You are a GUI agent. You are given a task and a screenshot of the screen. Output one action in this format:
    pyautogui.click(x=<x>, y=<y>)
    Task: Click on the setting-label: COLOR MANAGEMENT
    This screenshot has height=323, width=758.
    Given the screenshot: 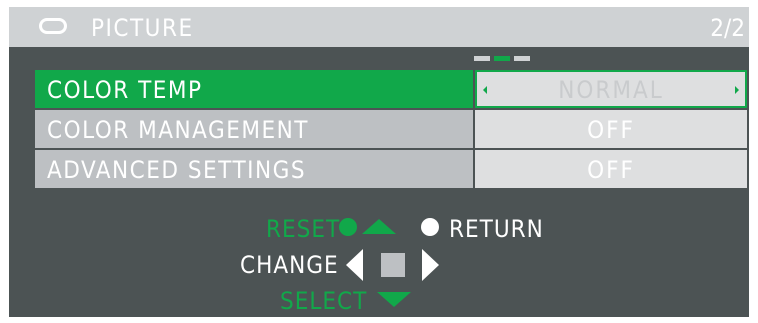 What is the action you would take?
    pyautogui.click(x=254, y=129)
    